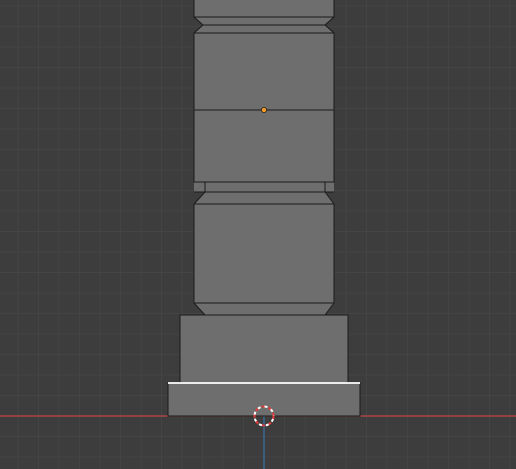 This screenshot has width=516, height=469. Describe the element at coordinates (264, 110) in the screenshot. I see `object-origin-point` at that location.